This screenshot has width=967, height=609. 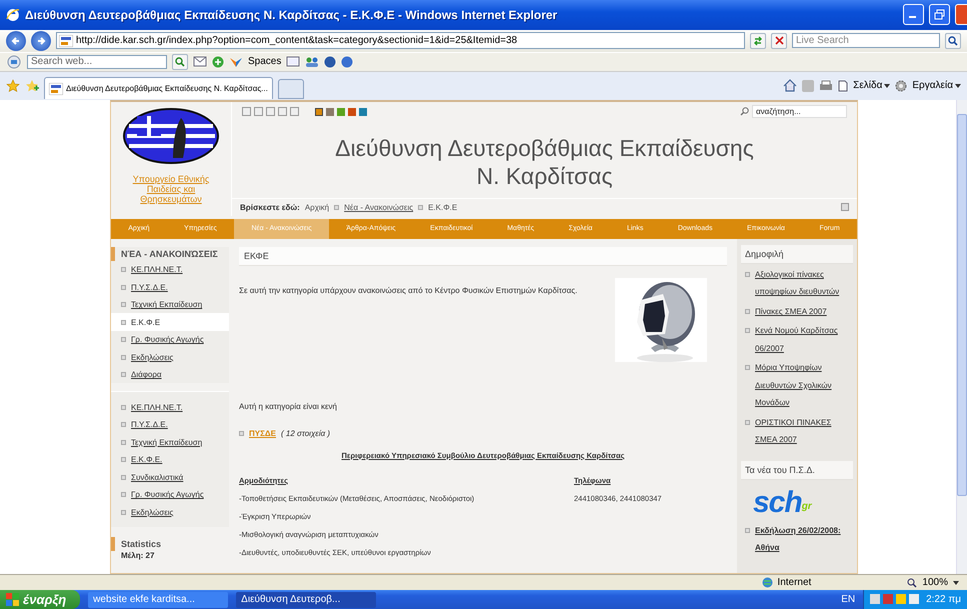 What do you see at coordinates (12, 599) in the screenshot?
I see `windows-logo-icon` at bounding box center [12, 599].